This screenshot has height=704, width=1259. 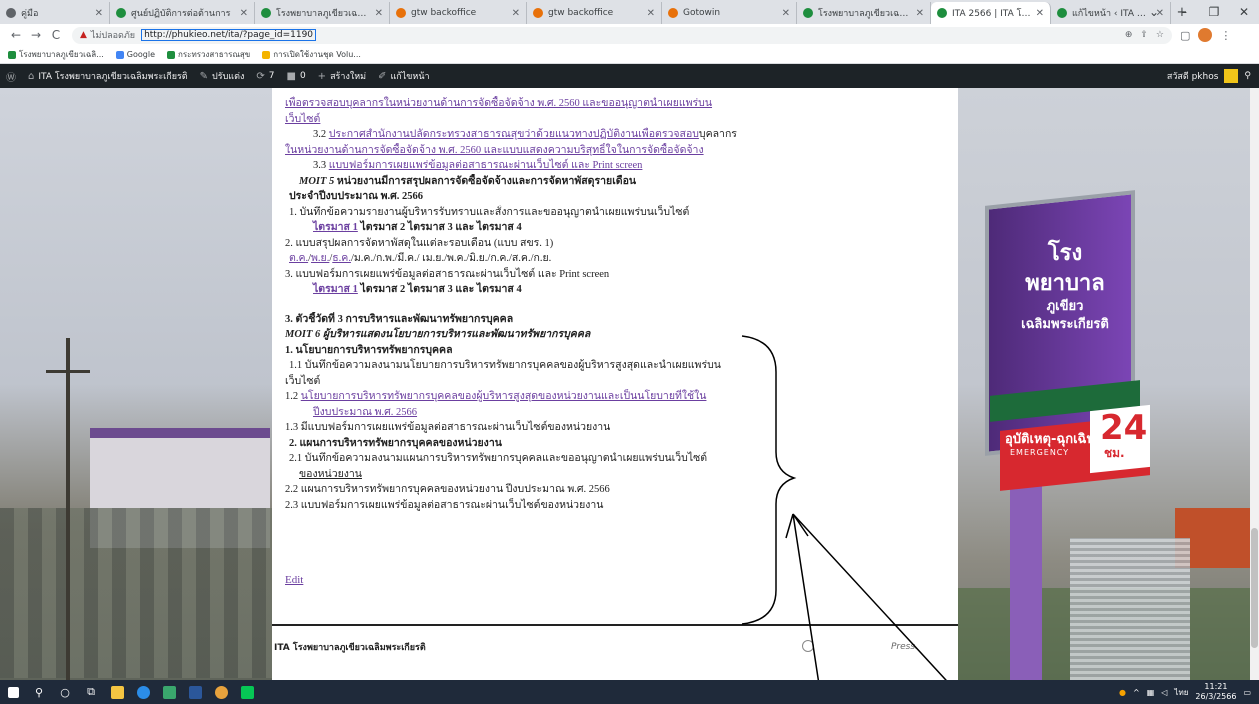 I want to click on admin-edit-page-link: ✐ แก้ไขหน้า, so click(x=403, y=76).